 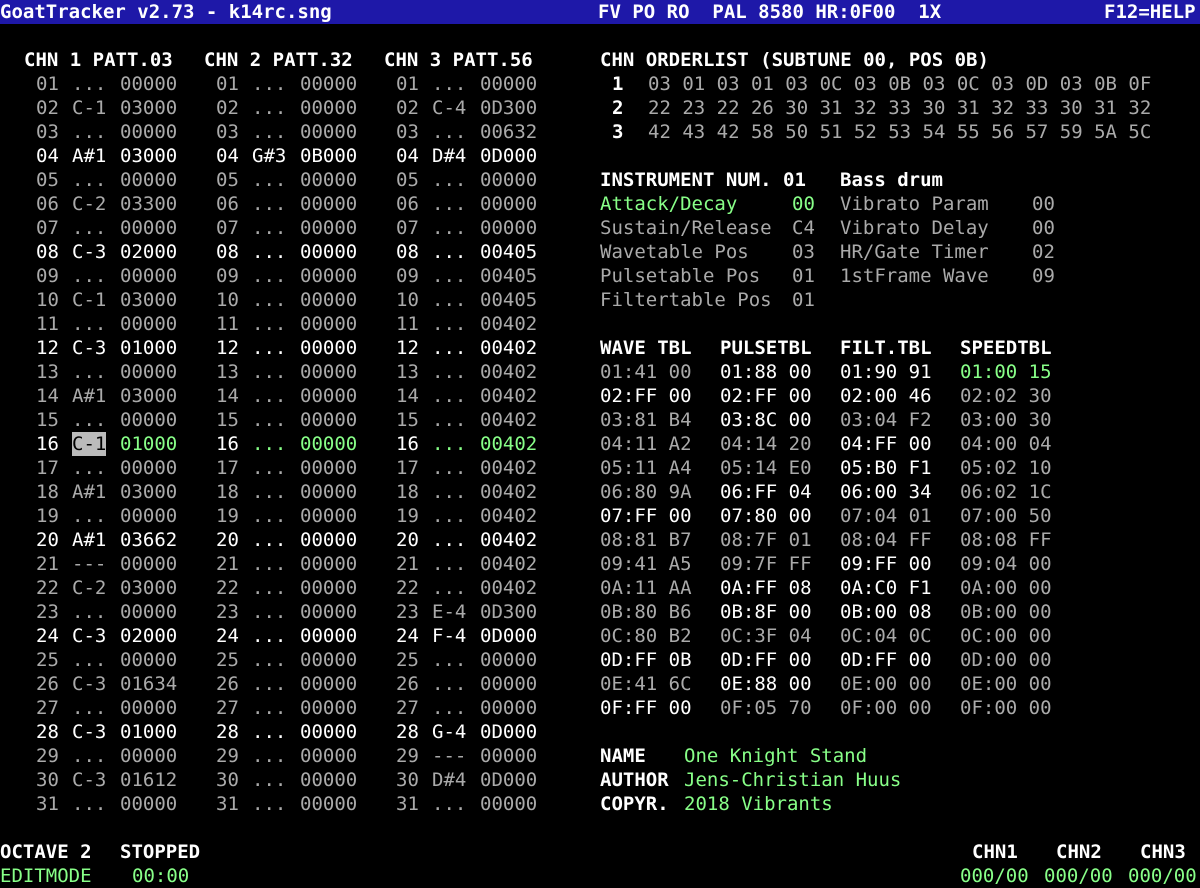 What do you see at coordinates (449, 108) in the screenshot?
I see `pattern-note: C-4` at bounding box center [449, 108].